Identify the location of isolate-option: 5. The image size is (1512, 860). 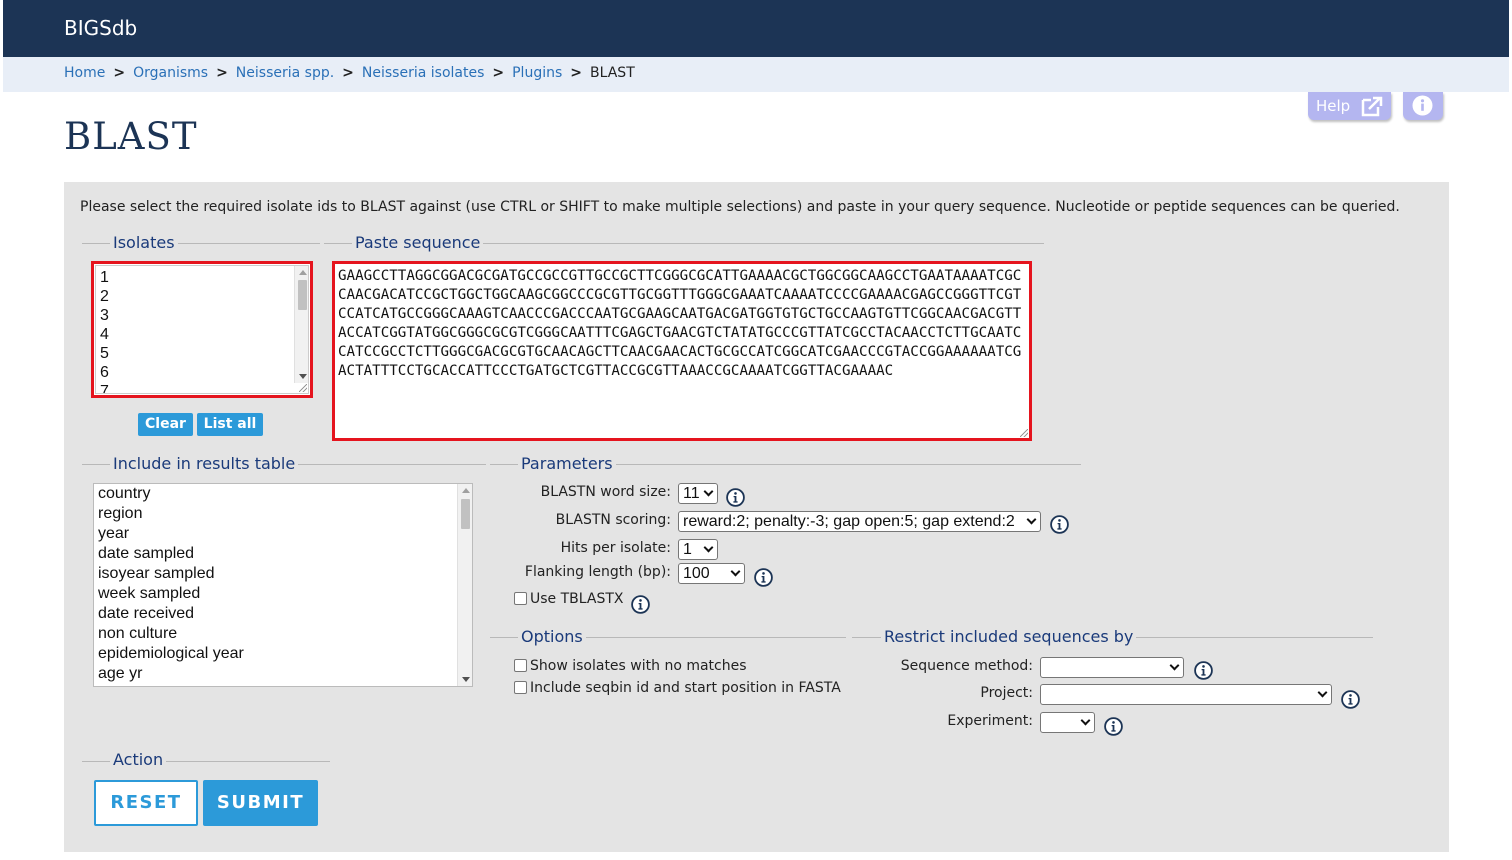
(202, 354).